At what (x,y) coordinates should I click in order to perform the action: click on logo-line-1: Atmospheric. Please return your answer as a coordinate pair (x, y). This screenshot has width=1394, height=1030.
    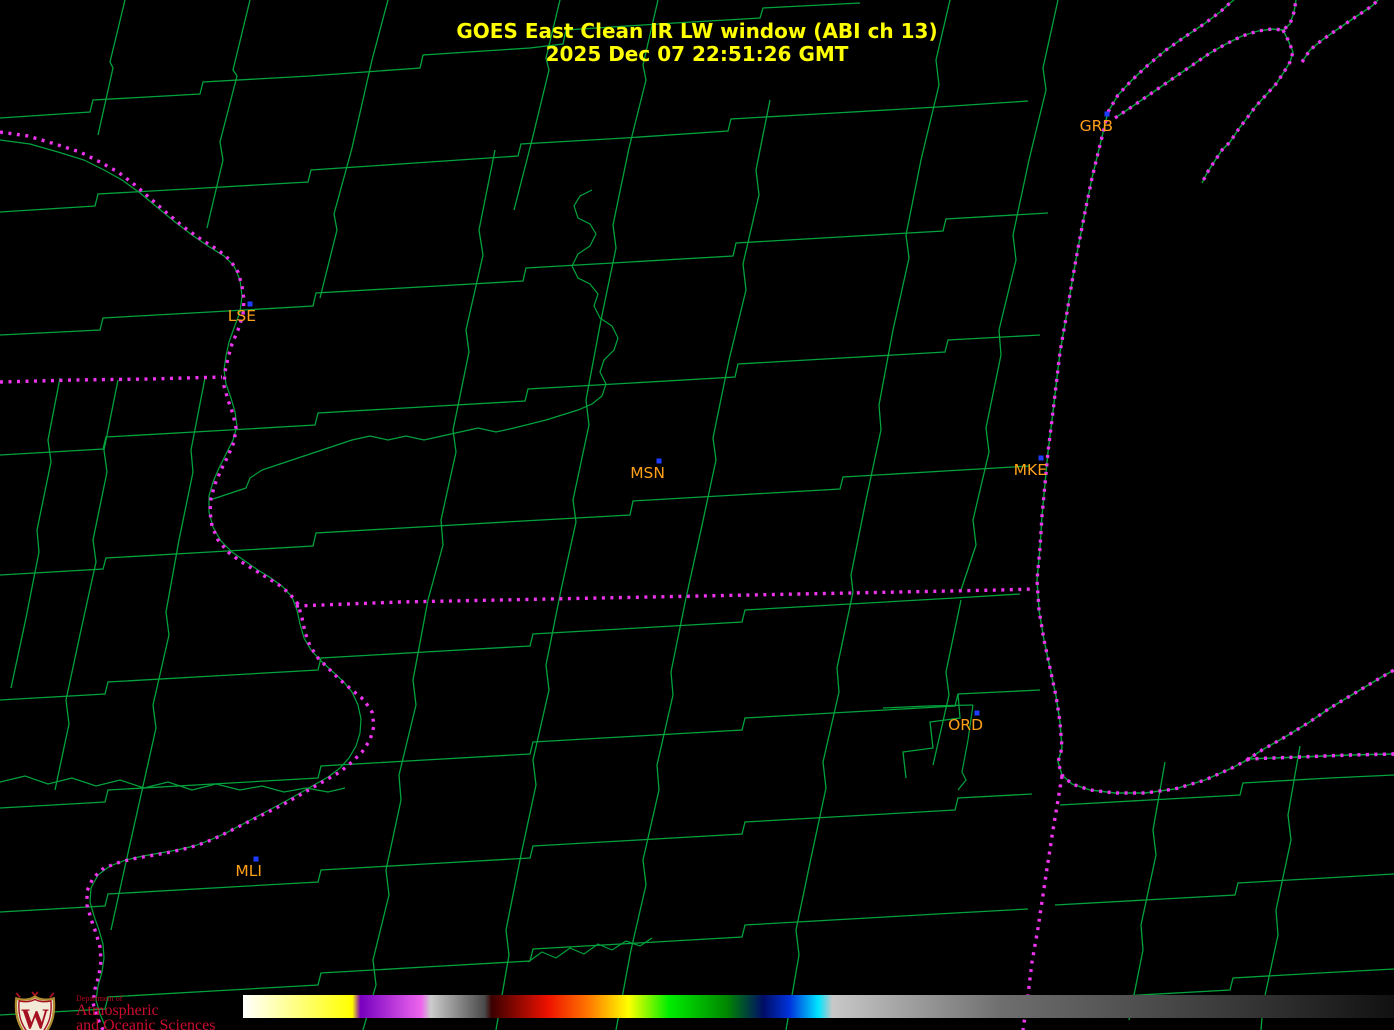
    Looking at the image, I should click on (117, 1010).